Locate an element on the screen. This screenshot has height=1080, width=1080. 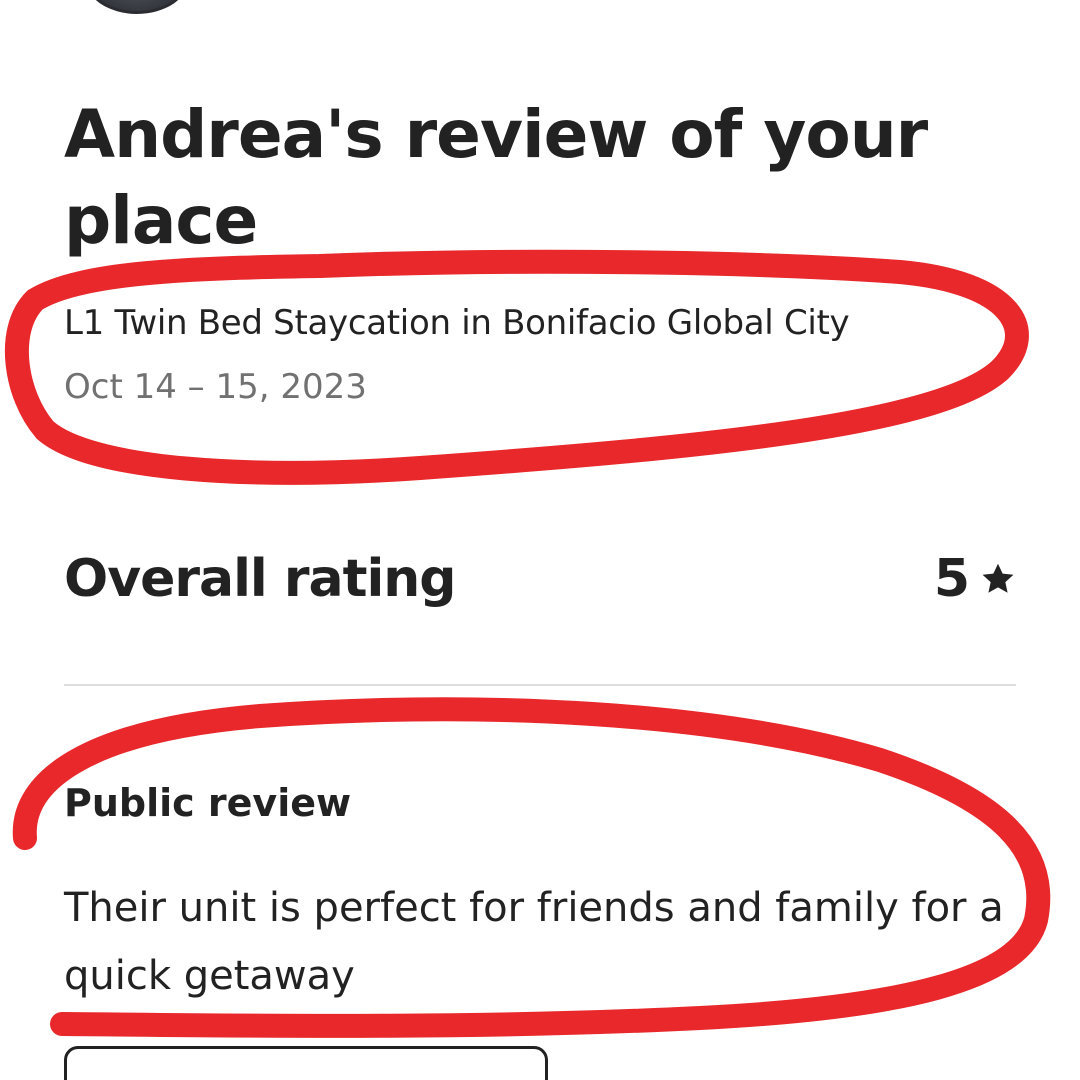
star-icon is located at coordinates (998, 579).